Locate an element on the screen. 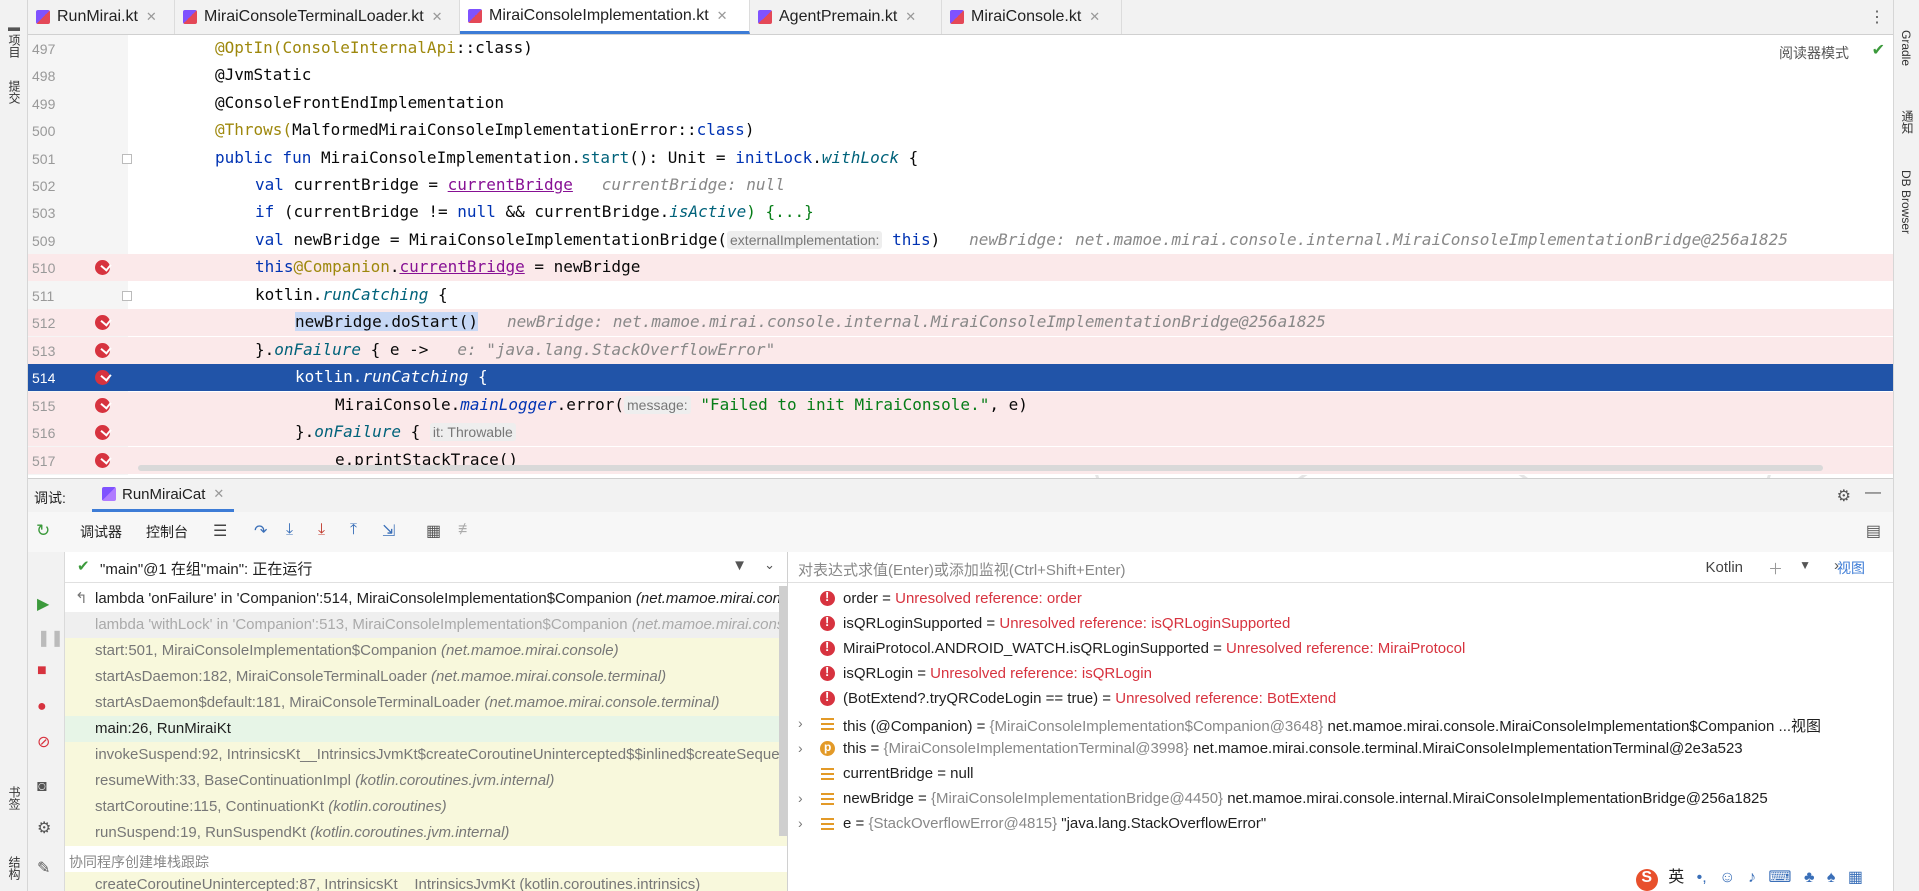 The image size is (1919, 891). gradle-tool-label: Gradle is located at coordinates (1906, 48).